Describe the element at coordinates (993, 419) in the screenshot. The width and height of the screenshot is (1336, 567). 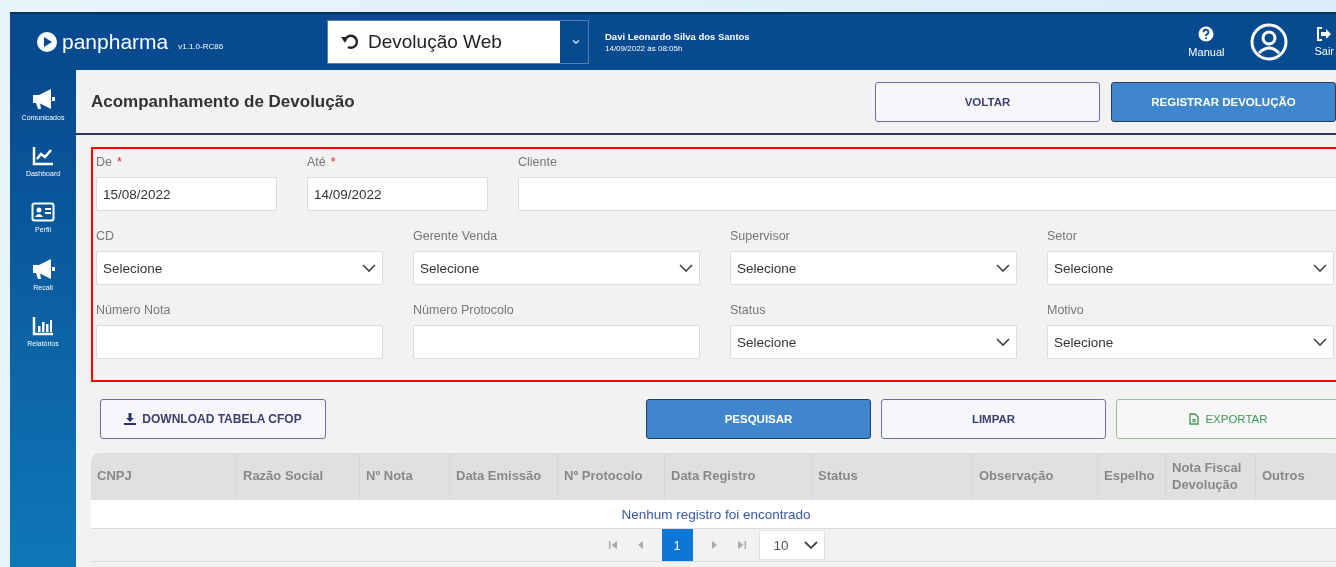
I see `clear-button: LIMPAR` at that location.